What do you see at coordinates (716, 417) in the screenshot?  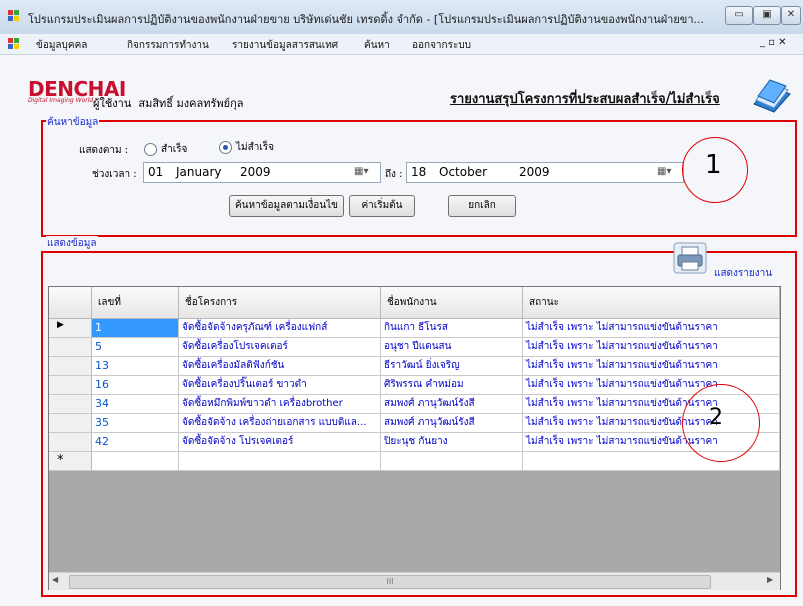 I see `annotation-number-2: 2` at bounding box center [716, 417].